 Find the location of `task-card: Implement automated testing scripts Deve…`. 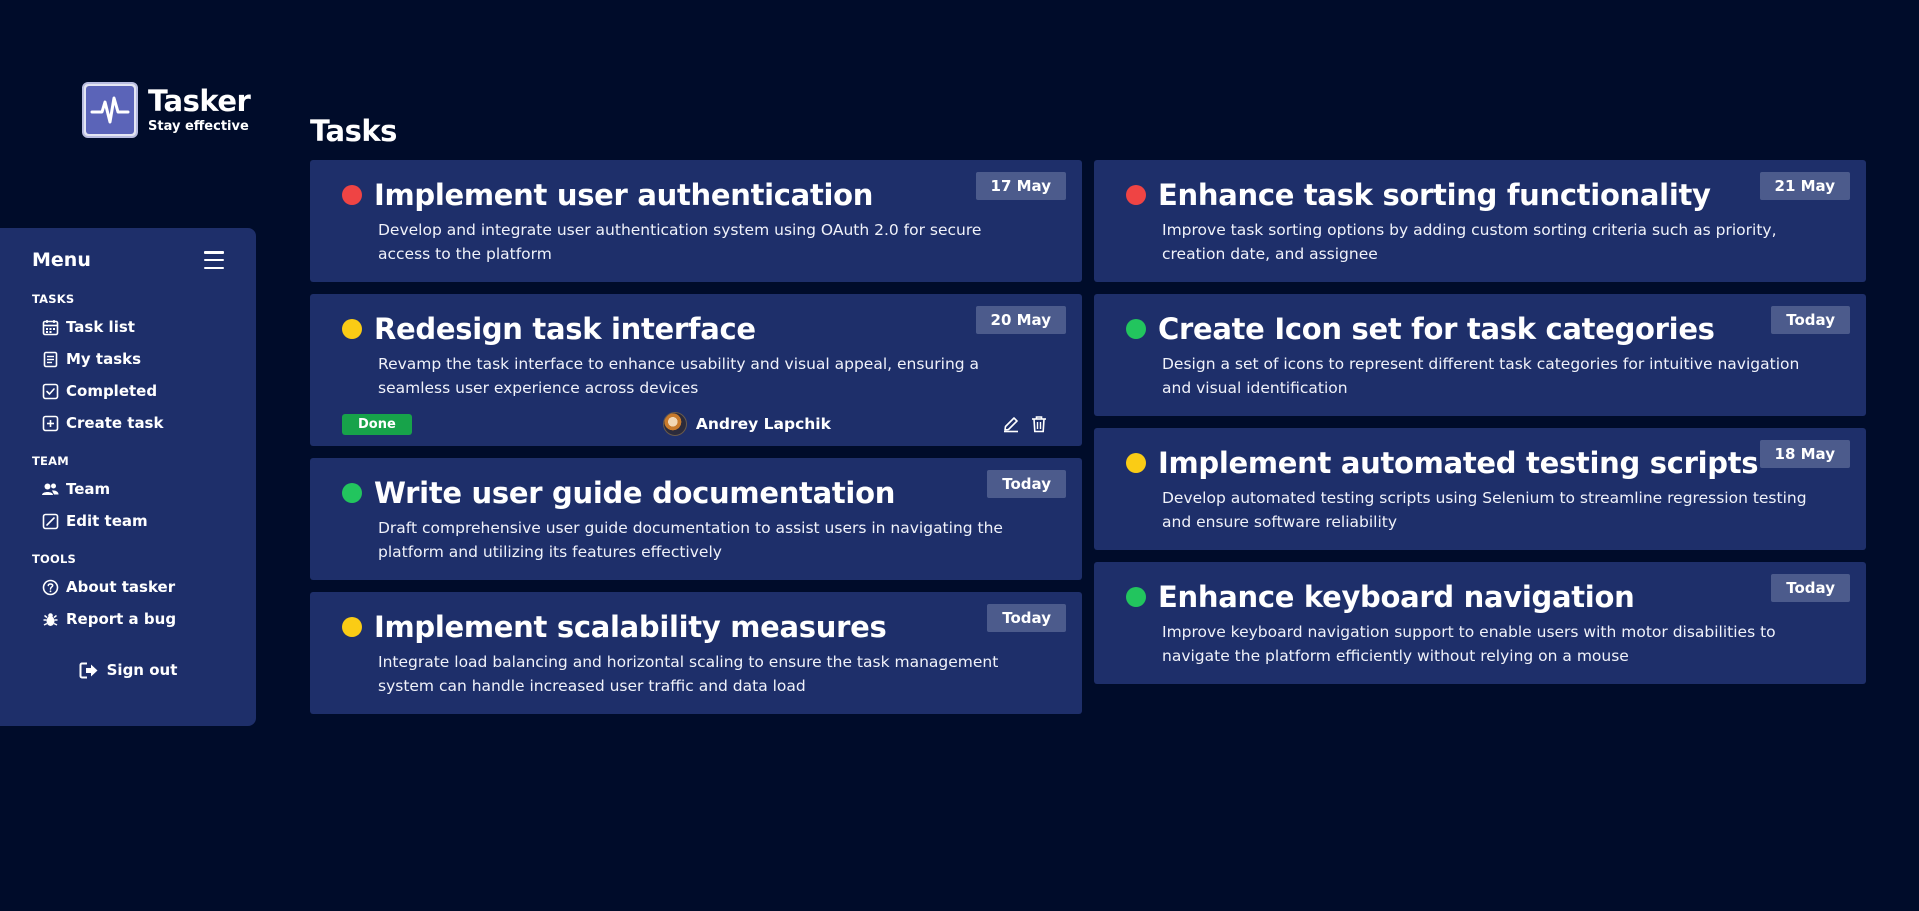

task-card: Implement automated testing scripts Deve… is located at coordinates (1480, 489).